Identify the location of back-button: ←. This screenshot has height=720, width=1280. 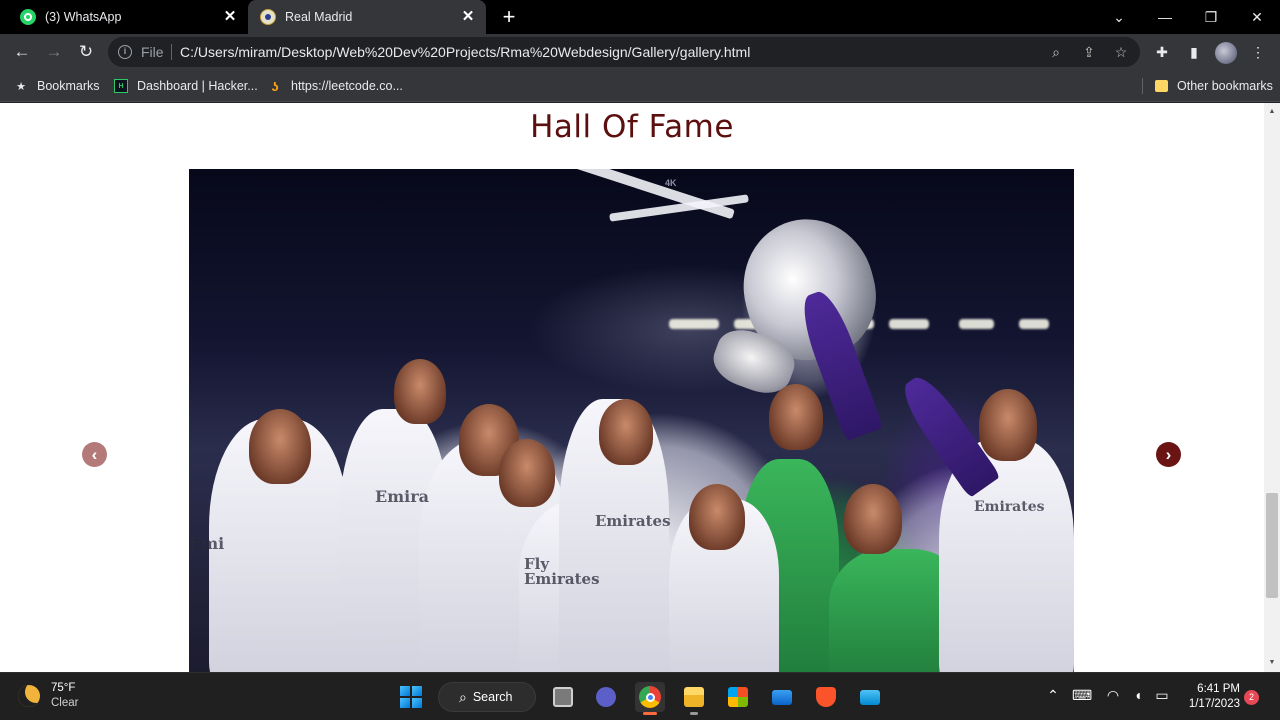
(22, 52).